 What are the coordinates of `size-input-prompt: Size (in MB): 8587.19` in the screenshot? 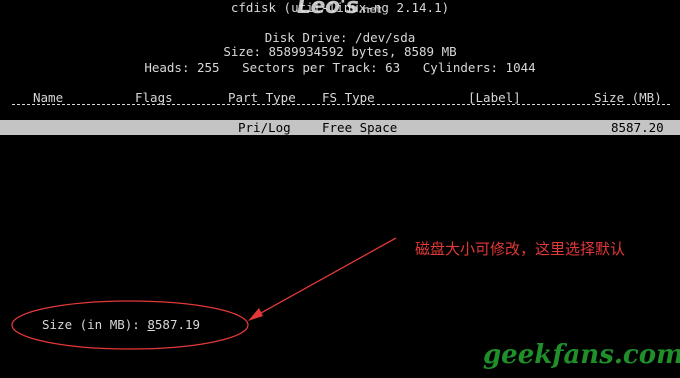 It's located at (121, 324).